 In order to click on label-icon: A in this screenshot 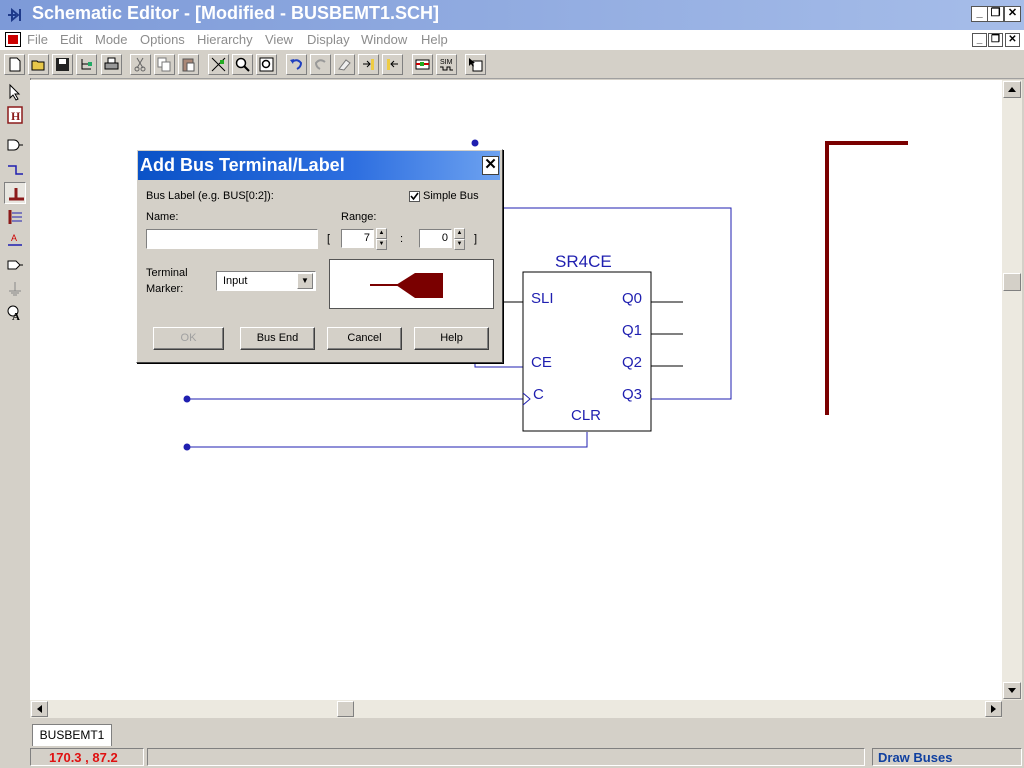, I will do `click(15, 241)`.